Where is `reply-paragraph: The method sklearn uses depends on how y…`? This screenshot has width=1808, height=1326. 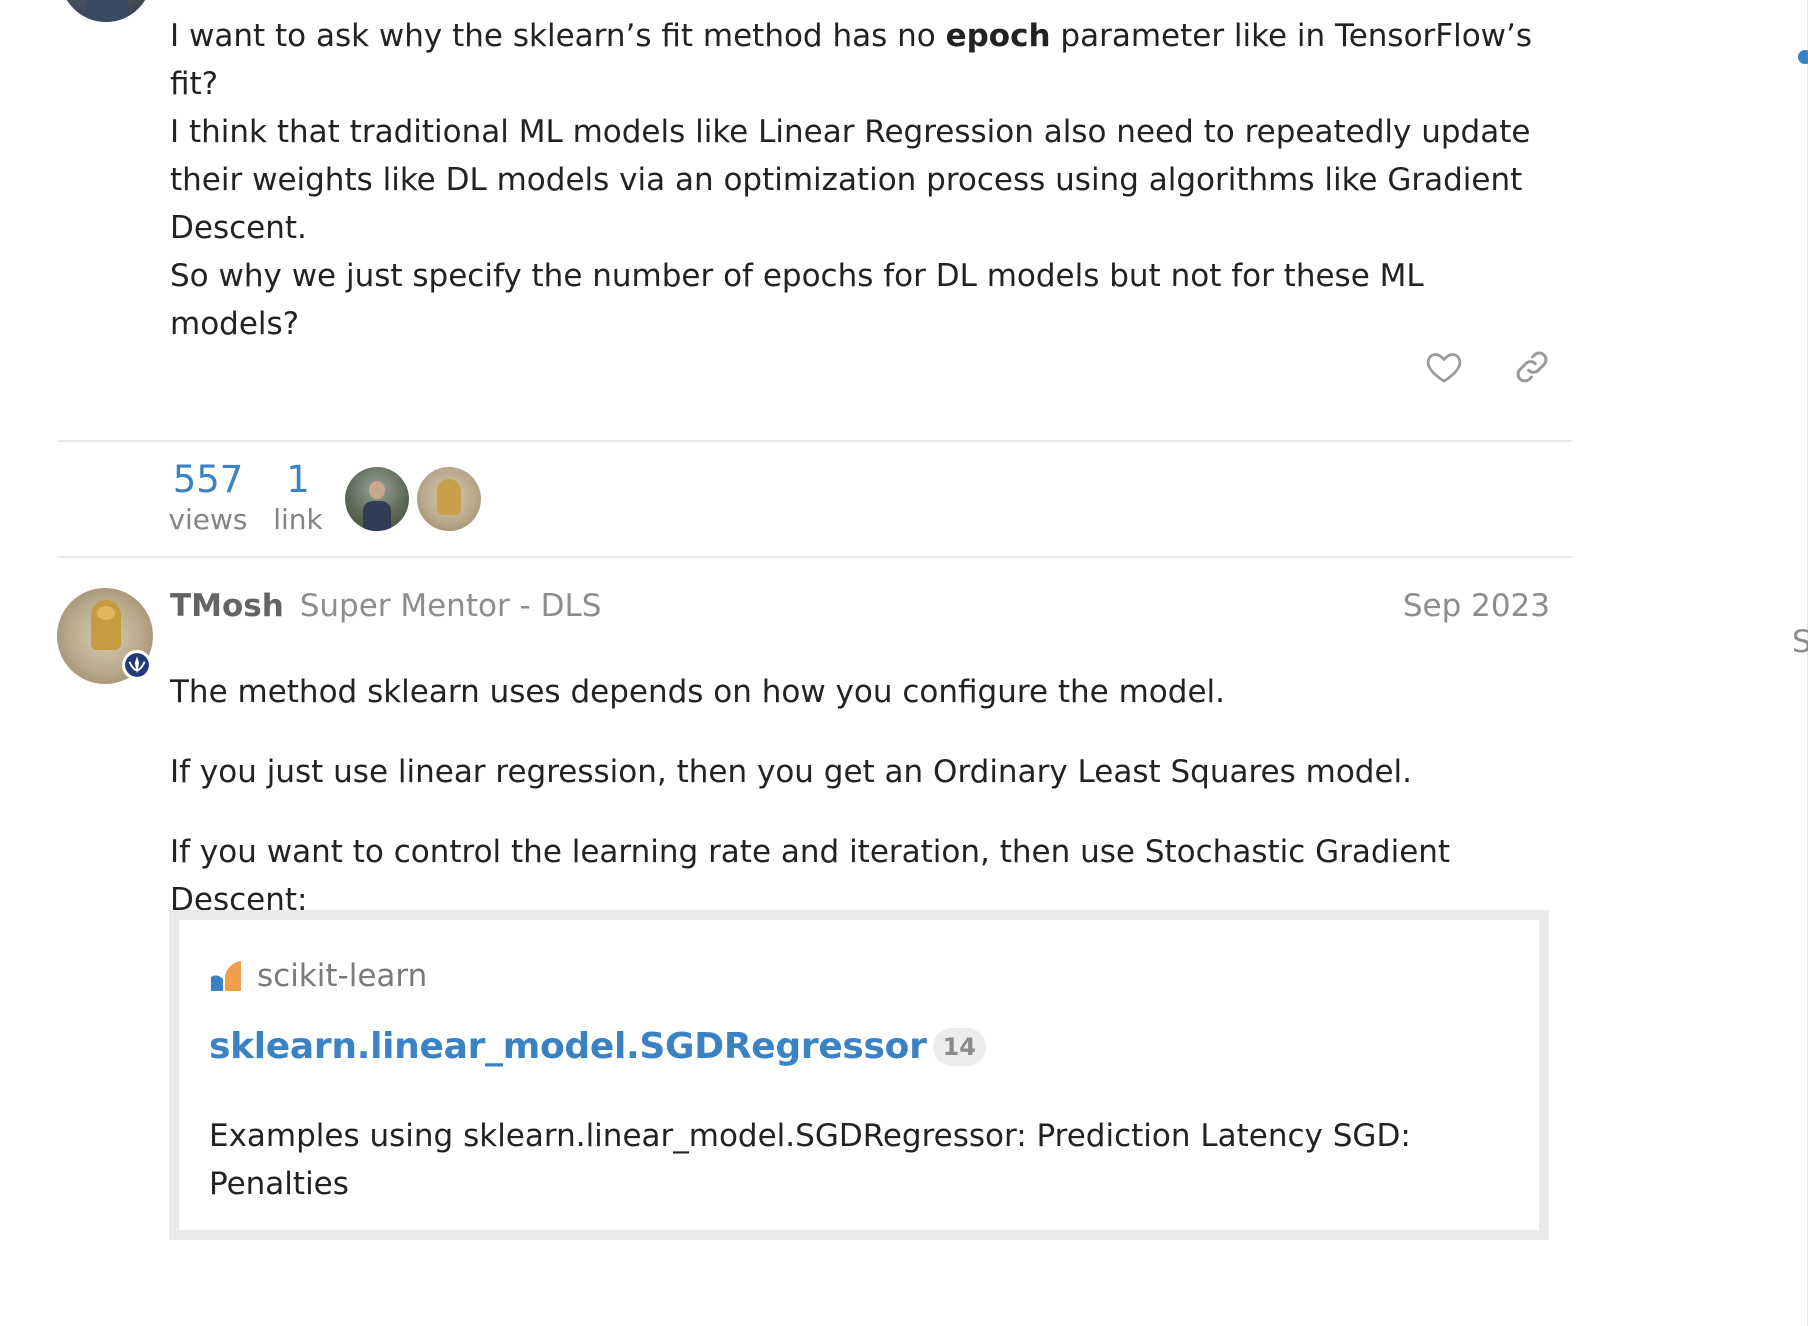
reply-paragraph: The method sklearn uses depends on how y… is located at coordinates (697, 692).